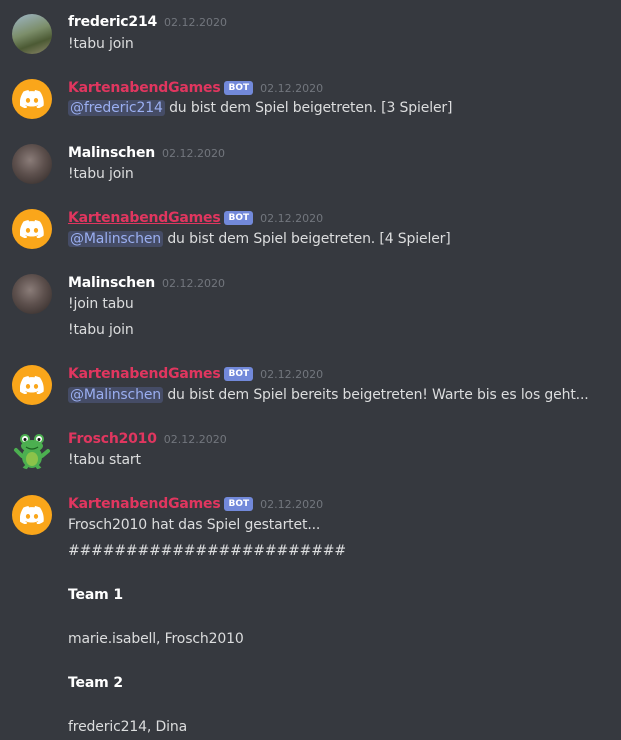 This screenshot has height=740, width=621. I want to click on team-members: frederic214, Dina, so click(128, 727).